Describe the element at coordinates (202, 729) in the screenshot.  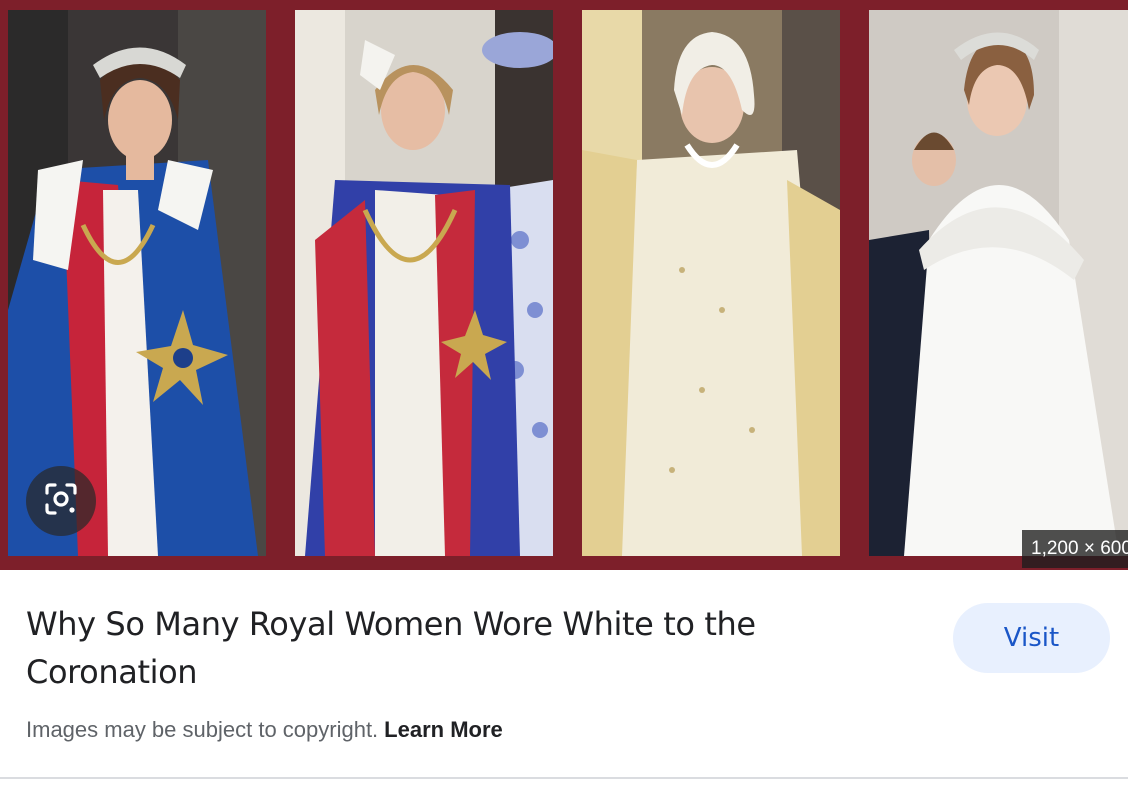
I see `copyright-text: Images may be subject to copyright.` at that location.